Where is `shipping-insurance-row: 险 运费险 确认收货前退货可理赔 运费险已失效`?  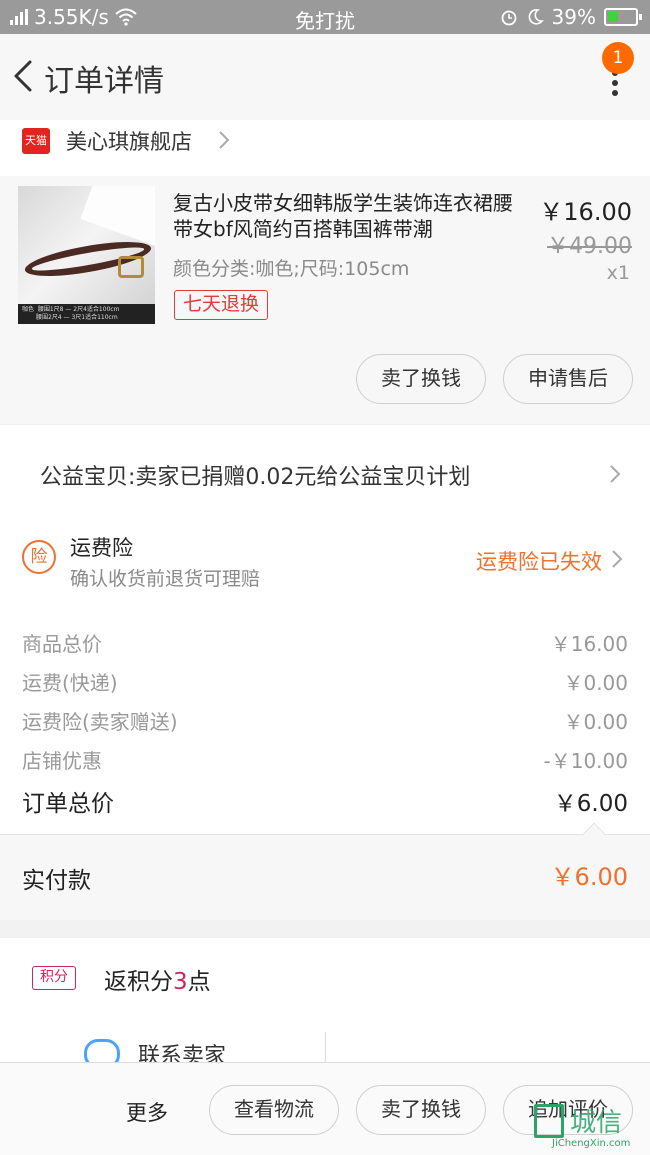
shipping-insurance-row: 险 运费险 确认收货前退货可理赔 运费险已失效 is located at coordinates (325, 563).